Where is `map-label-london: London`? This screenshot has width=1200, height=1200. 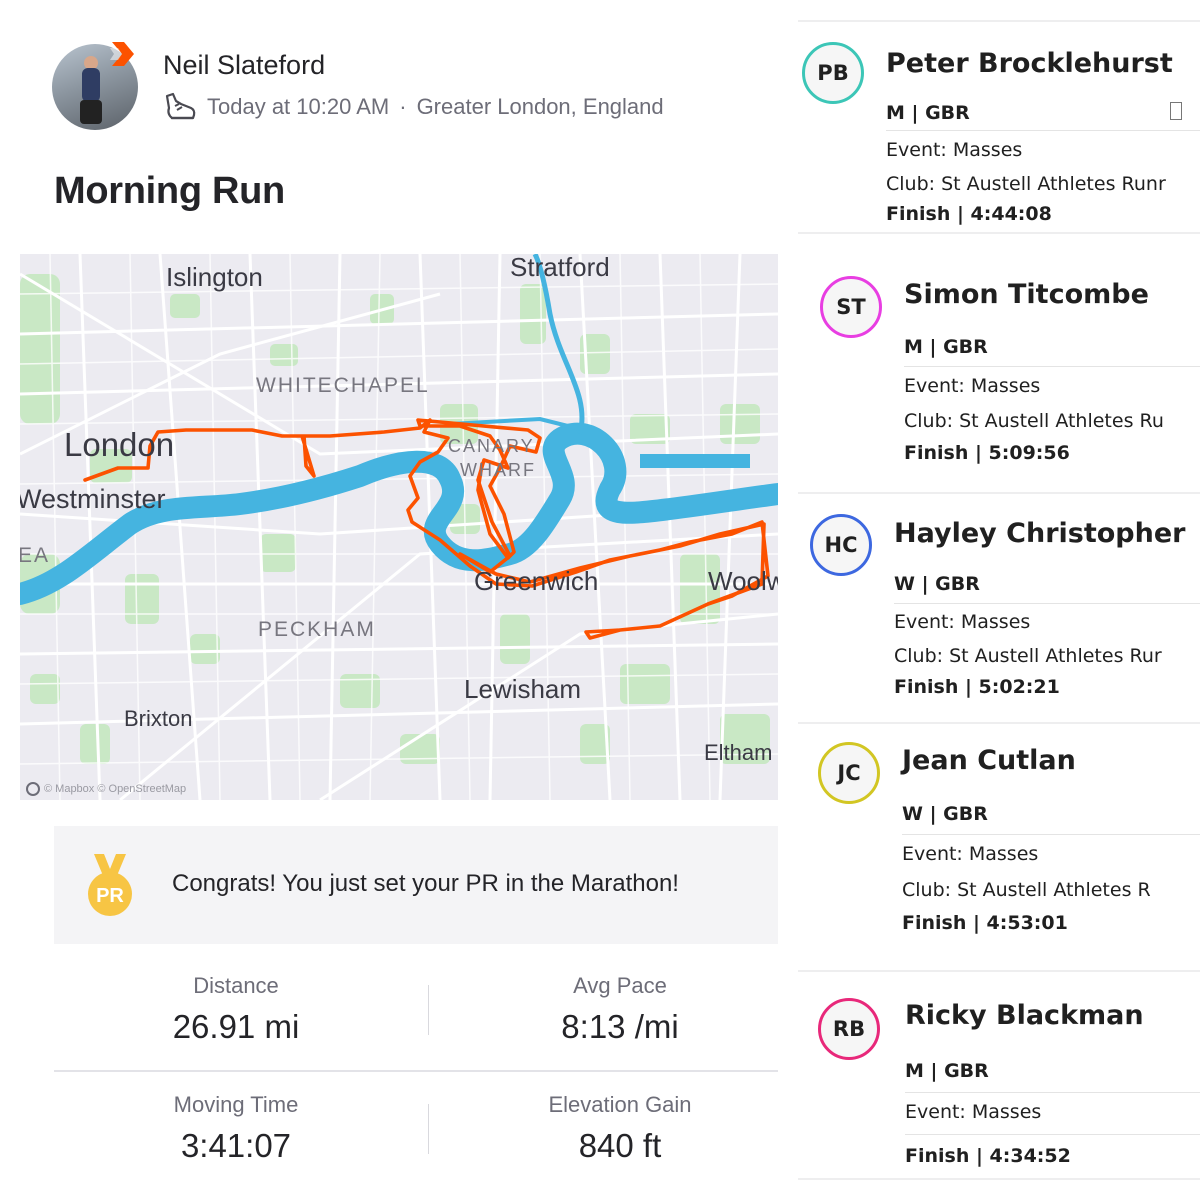 map-label-london: London is located at coordinates (119, 444).